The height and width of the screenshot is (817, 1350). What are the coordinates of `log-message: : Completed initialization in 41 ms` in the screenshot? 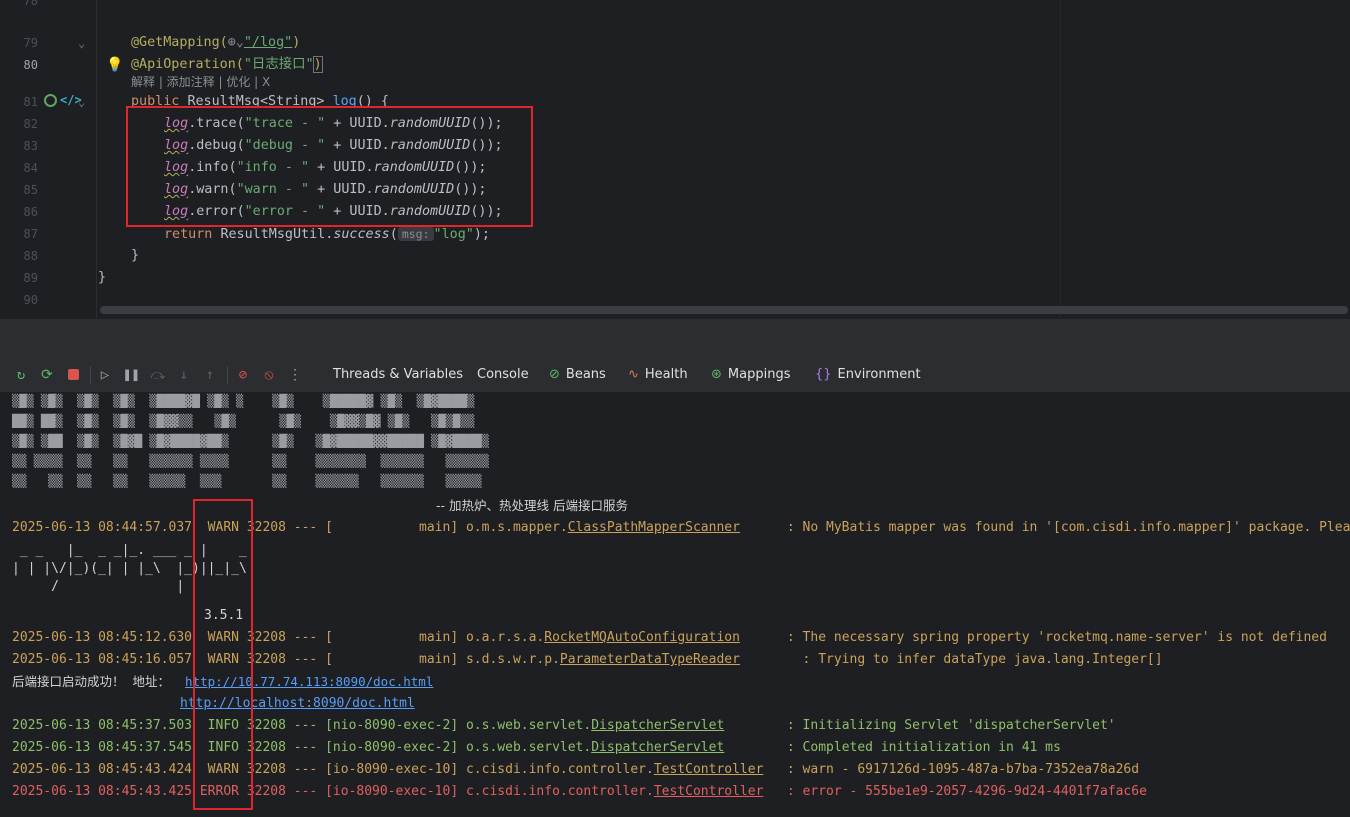 It's located at (923, 747).